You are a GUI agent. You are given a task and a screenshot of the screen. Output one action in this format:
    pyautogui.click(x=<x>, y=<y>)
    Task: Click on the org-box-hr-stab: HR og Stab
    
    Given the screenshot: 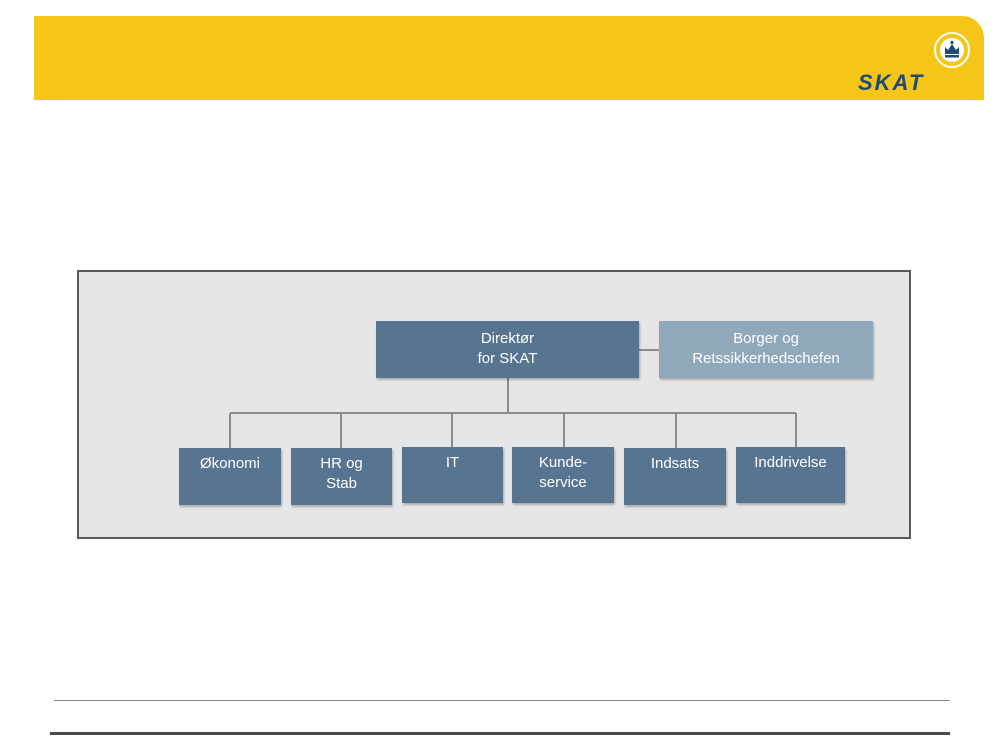 What is the action you would take?
    pyautogui.click(x=341, y=476)
    